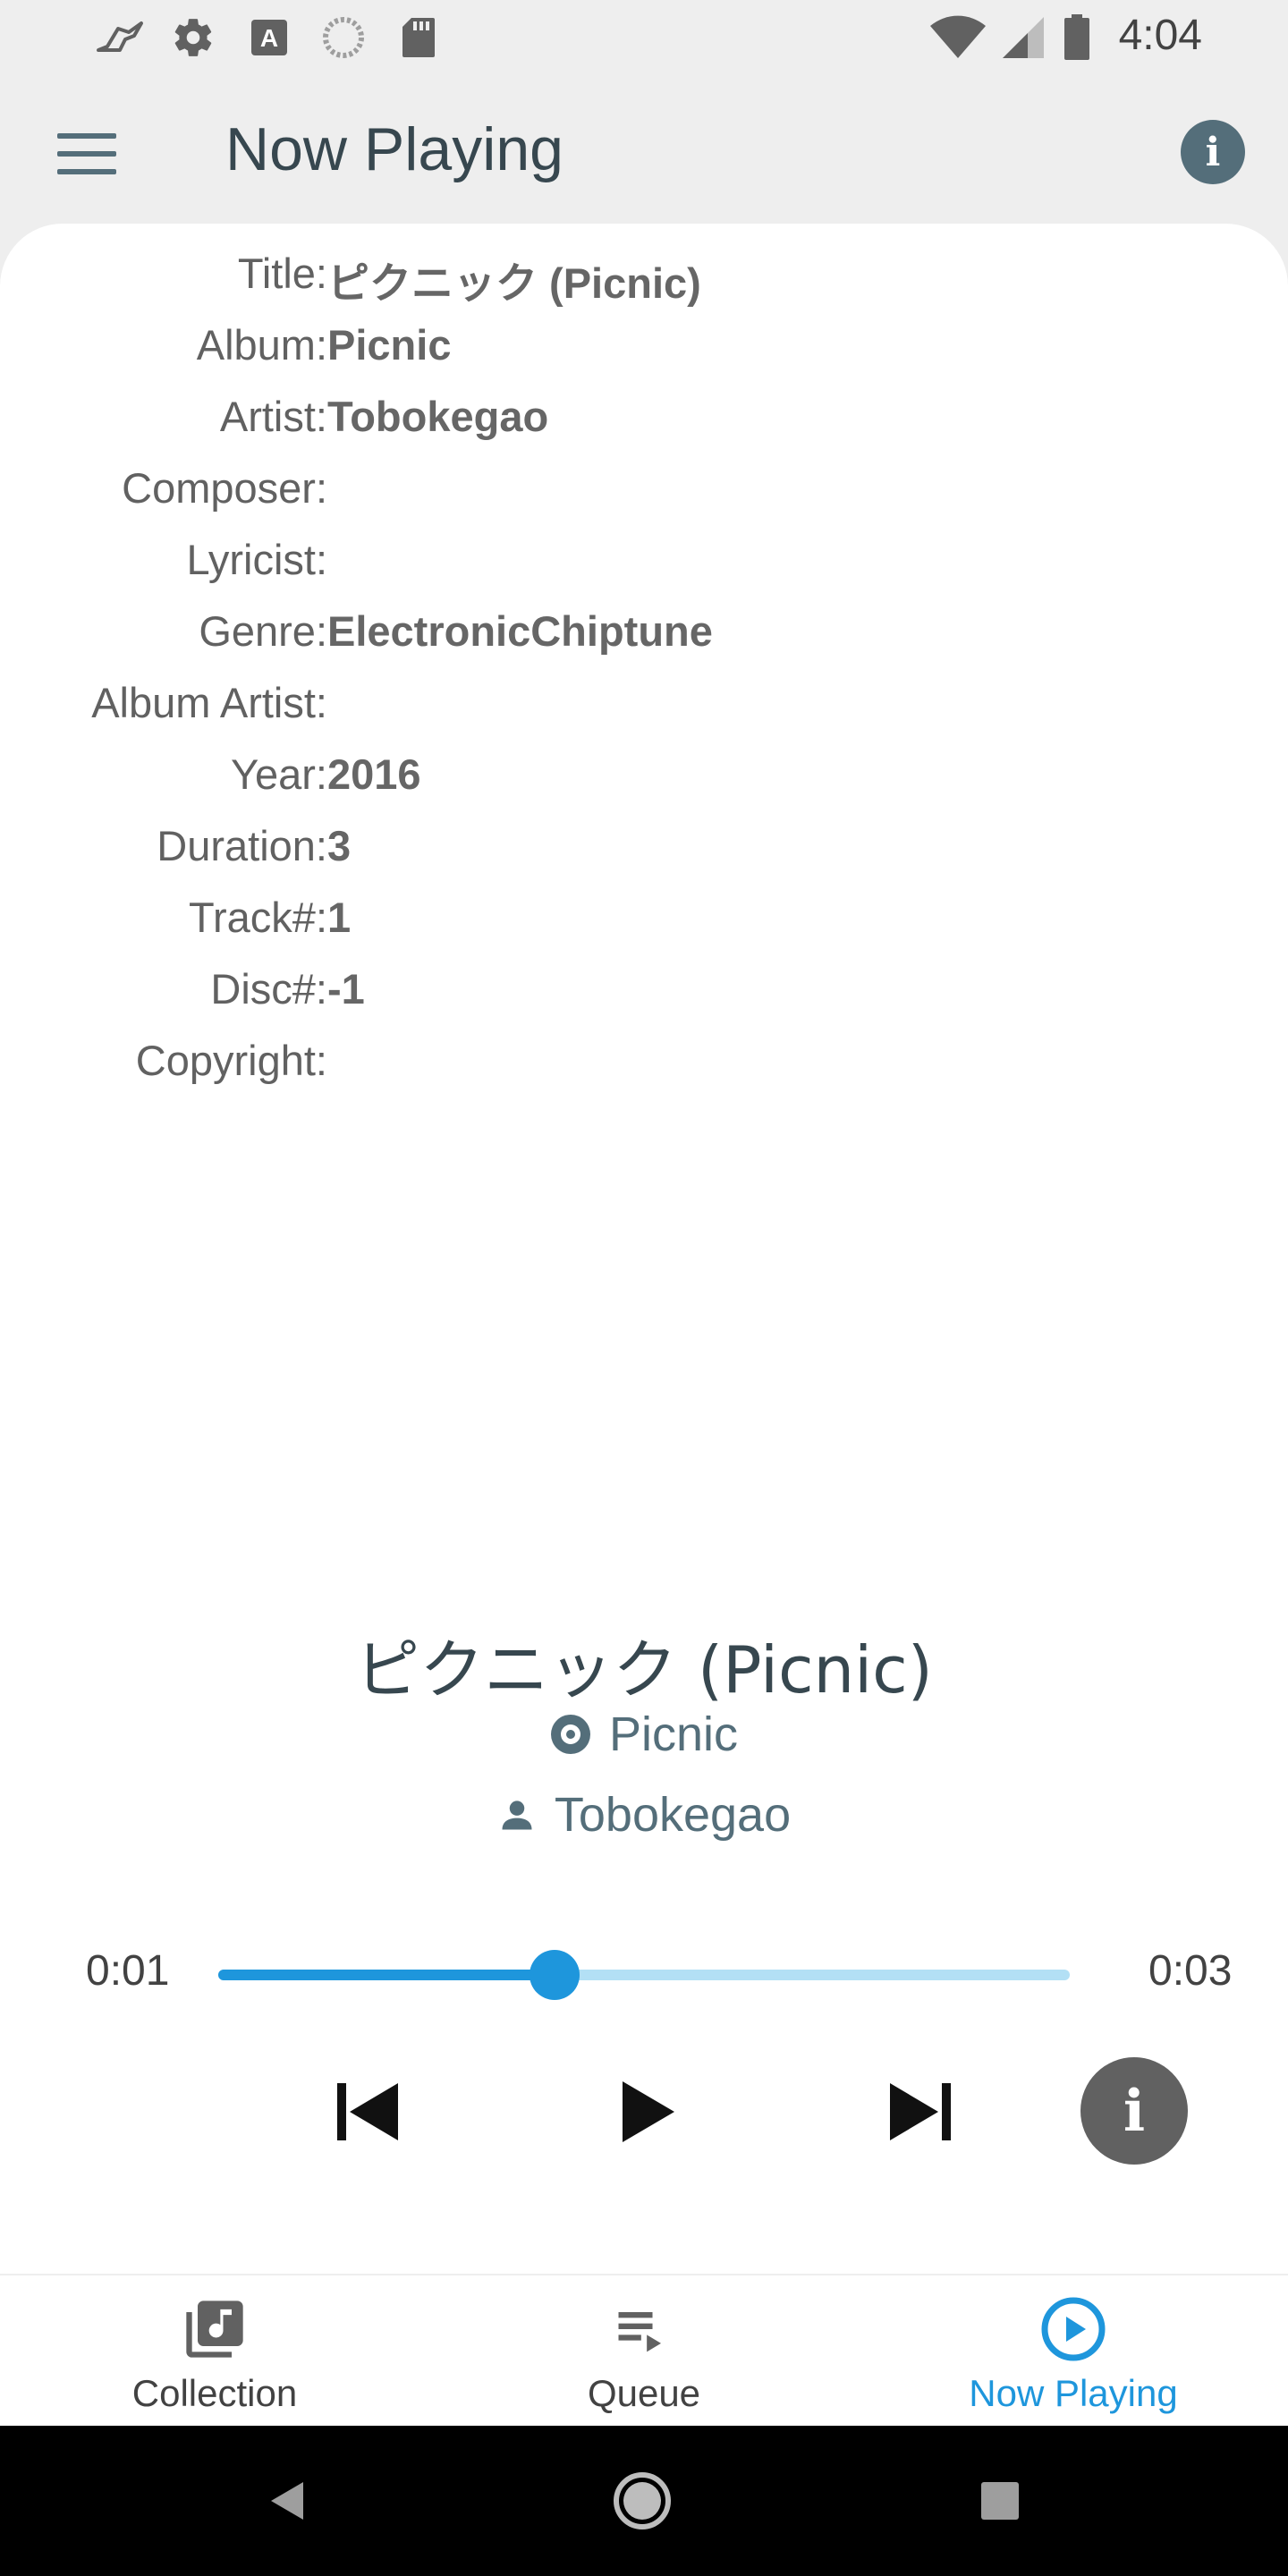 This screenshot has height=2576, width=1288. Describe the element at coordinates (89, 154) in the screenshot. I see `hamburger-menu-icon` at that location.